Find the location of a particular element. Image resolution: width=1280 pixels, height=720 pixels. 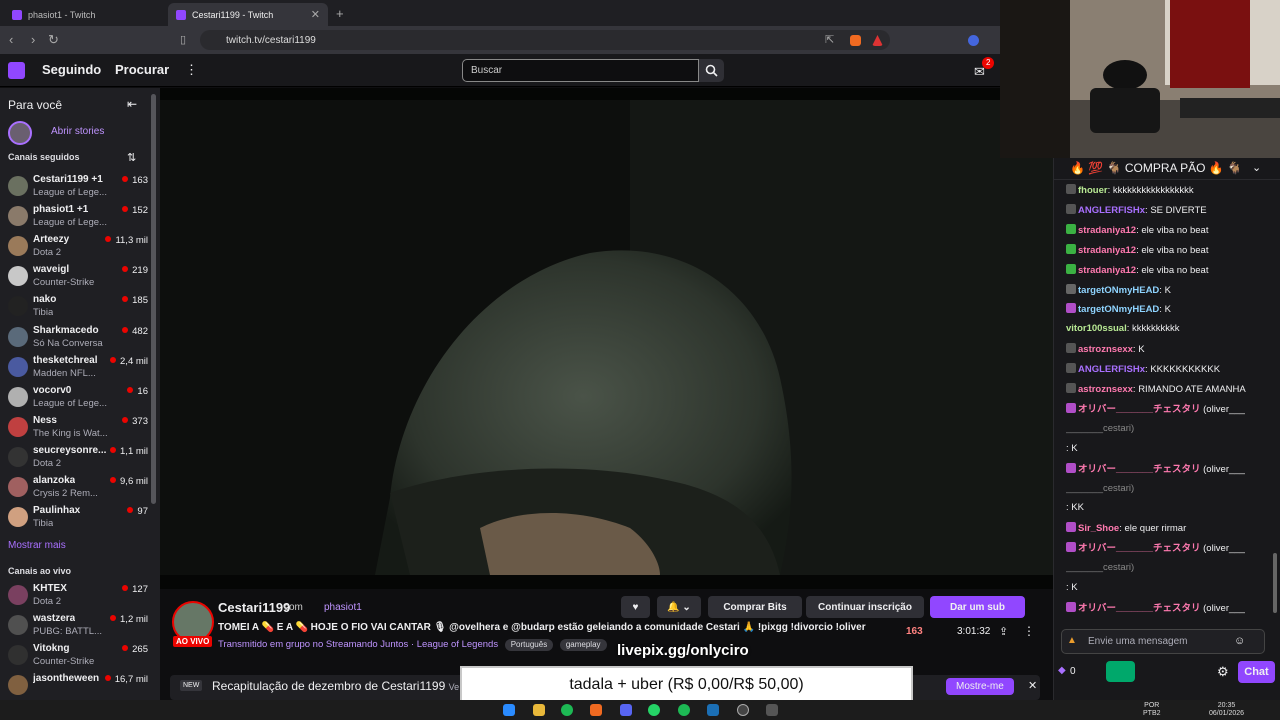

file-explorer-icon is located at coordinates (539, 710).